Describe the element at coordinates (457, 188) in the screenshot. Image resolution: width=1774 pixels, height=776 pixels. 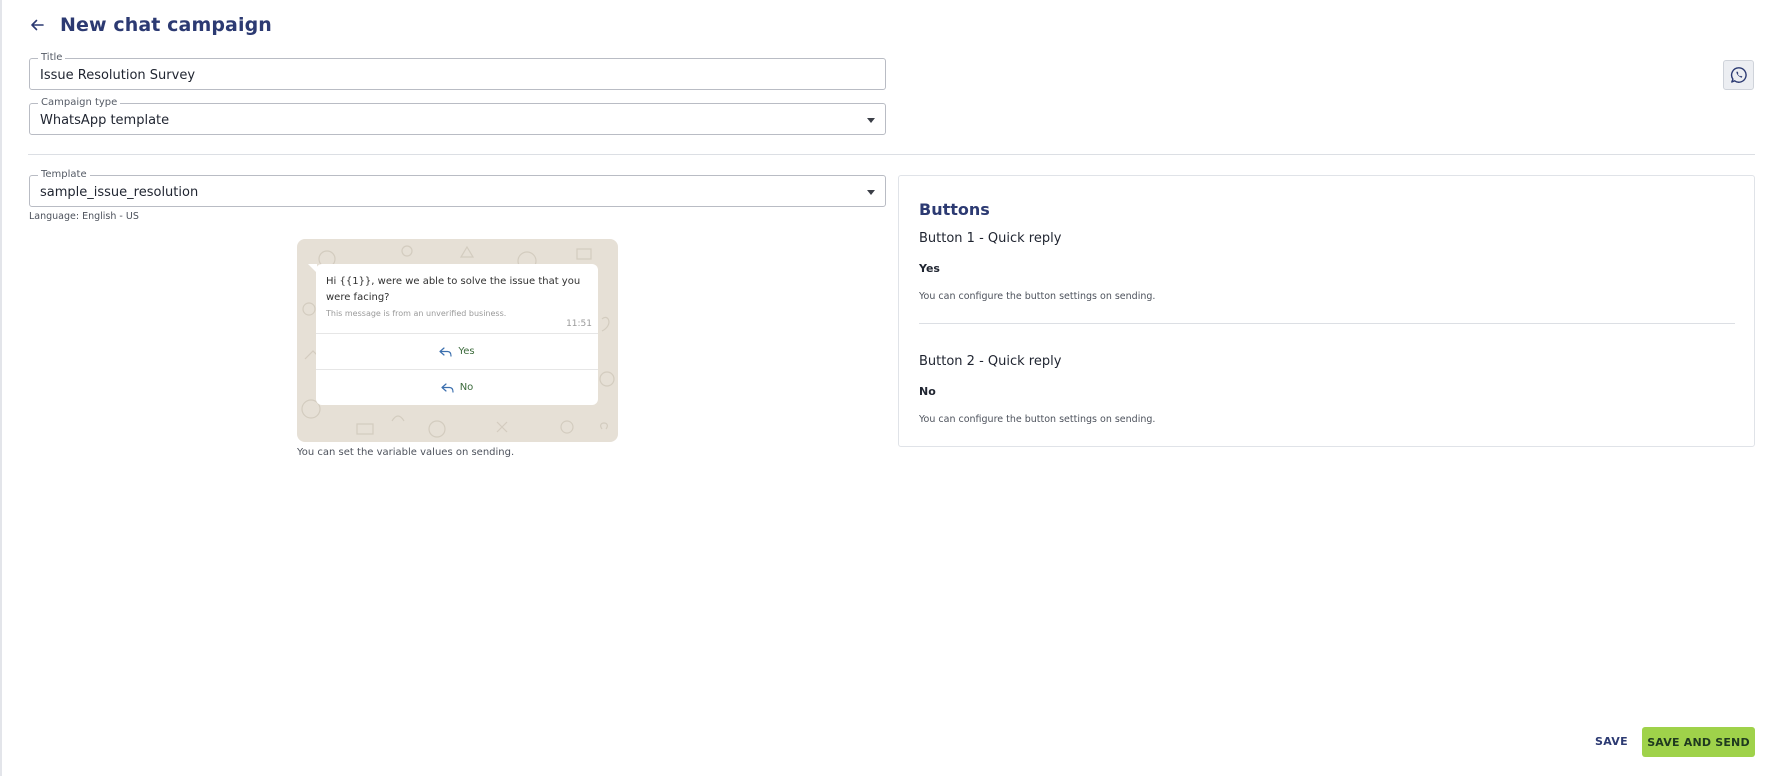
I see `template-select: Template sample_issue_resolution` at that location.